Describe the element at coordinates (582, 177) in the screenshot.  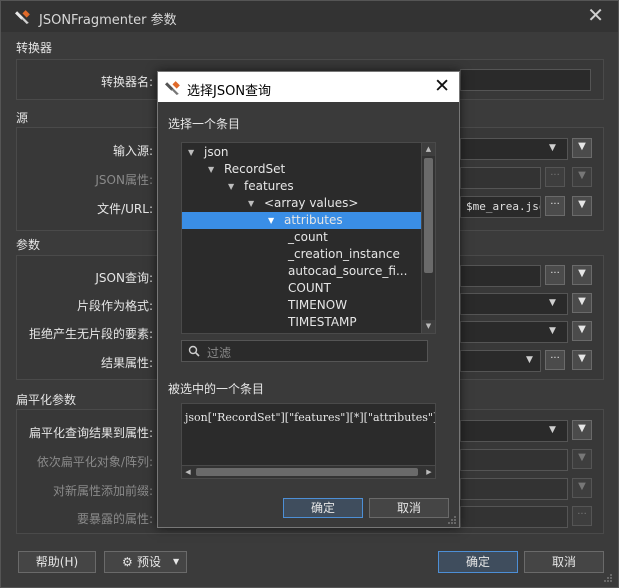
I see `json-attr-dropdown-button: ▼` at that location.